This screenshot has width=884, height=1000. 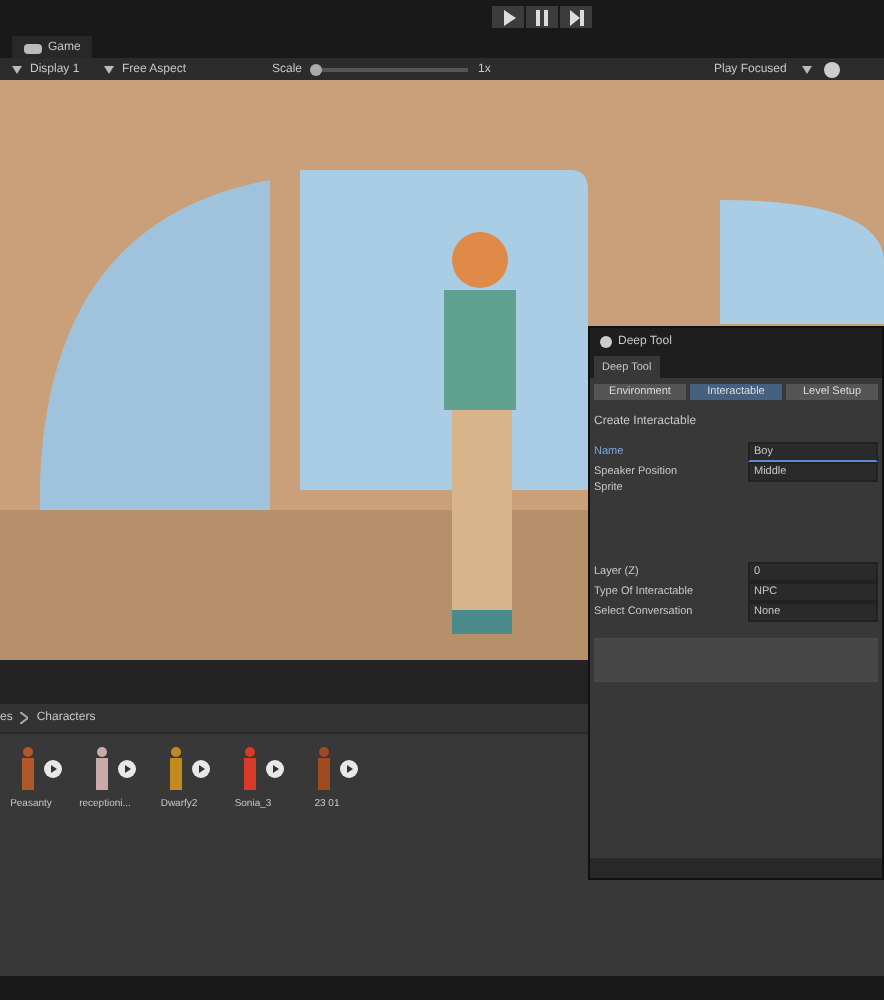 I want to click on gamepad-icon, so click(x=33, y=47).